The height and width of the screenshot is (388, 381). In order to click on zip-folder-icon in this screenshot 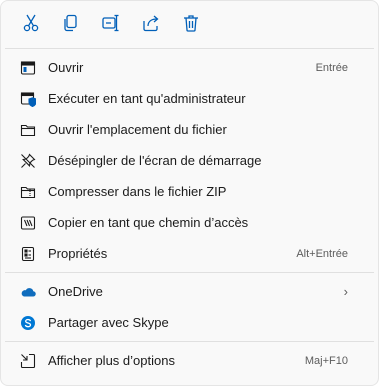, I will do `click(28, 192)`.